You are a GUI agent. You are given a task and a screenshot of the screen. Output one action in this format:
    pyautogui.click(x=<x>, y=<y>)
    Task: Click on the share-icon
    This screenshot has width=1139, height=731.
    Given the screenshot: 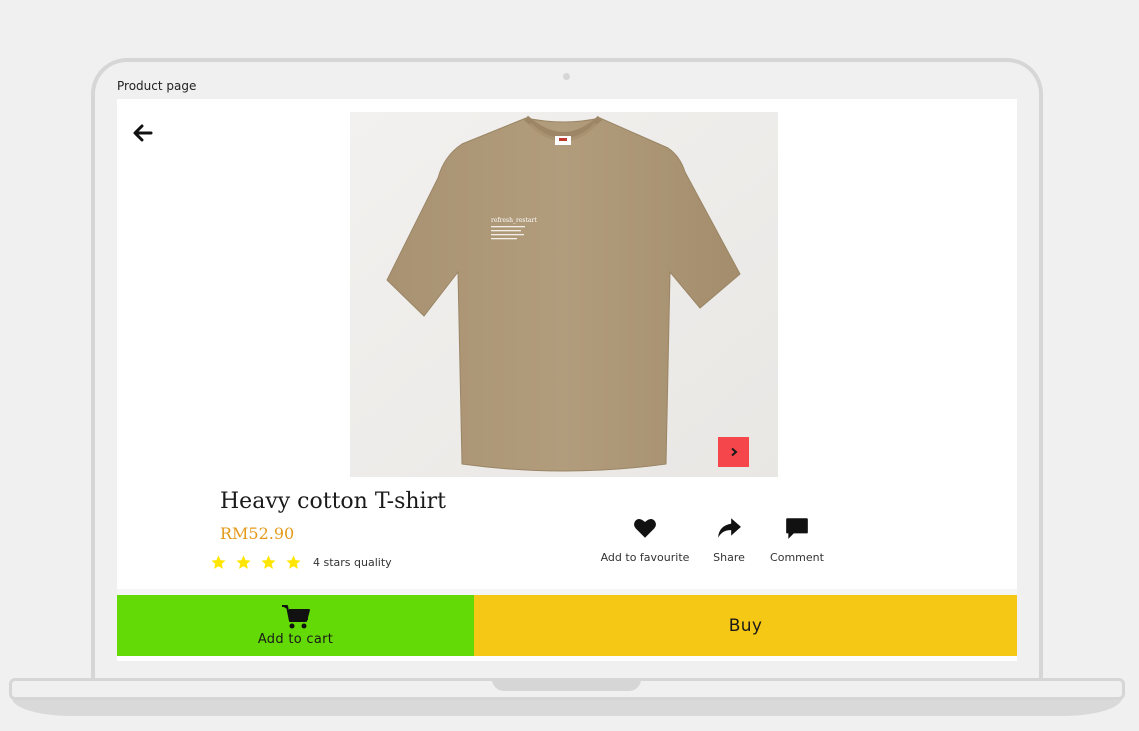 What is the action you would take?
    pyautogui.click(x=729, y=528)
    